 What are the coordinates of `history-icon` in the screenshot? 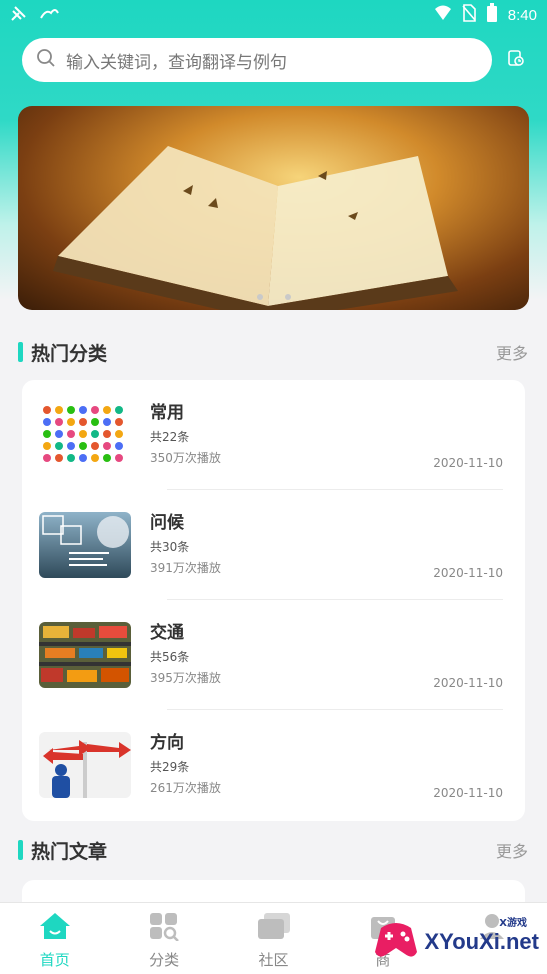 It's located at (516, 60).